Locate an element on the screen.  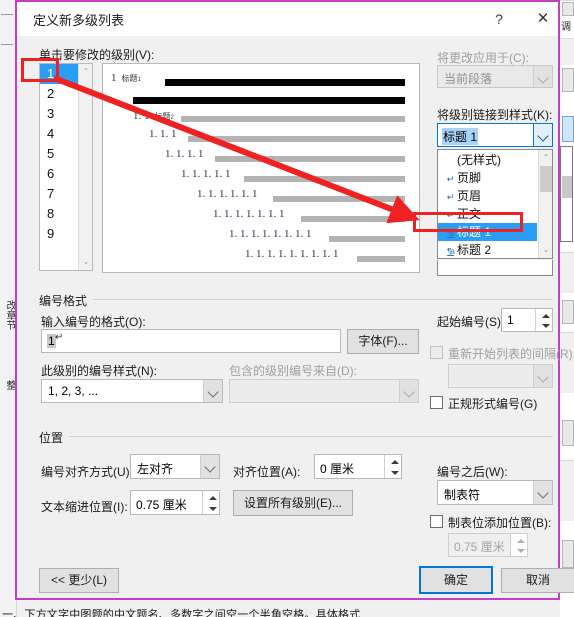
close-icon: ✕ is located at coordinates (543, 19).